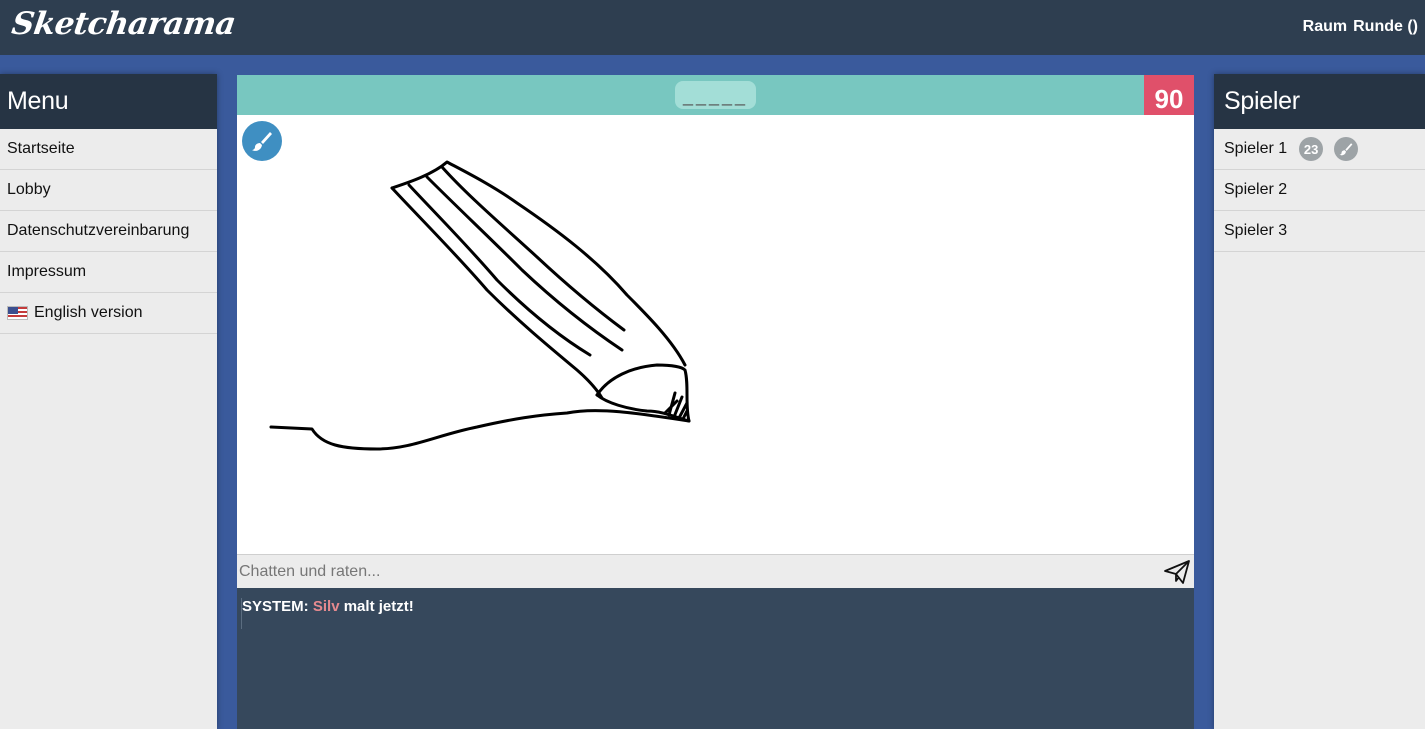  I want to click on menu-item-label: Lobby, so click(29, 189).